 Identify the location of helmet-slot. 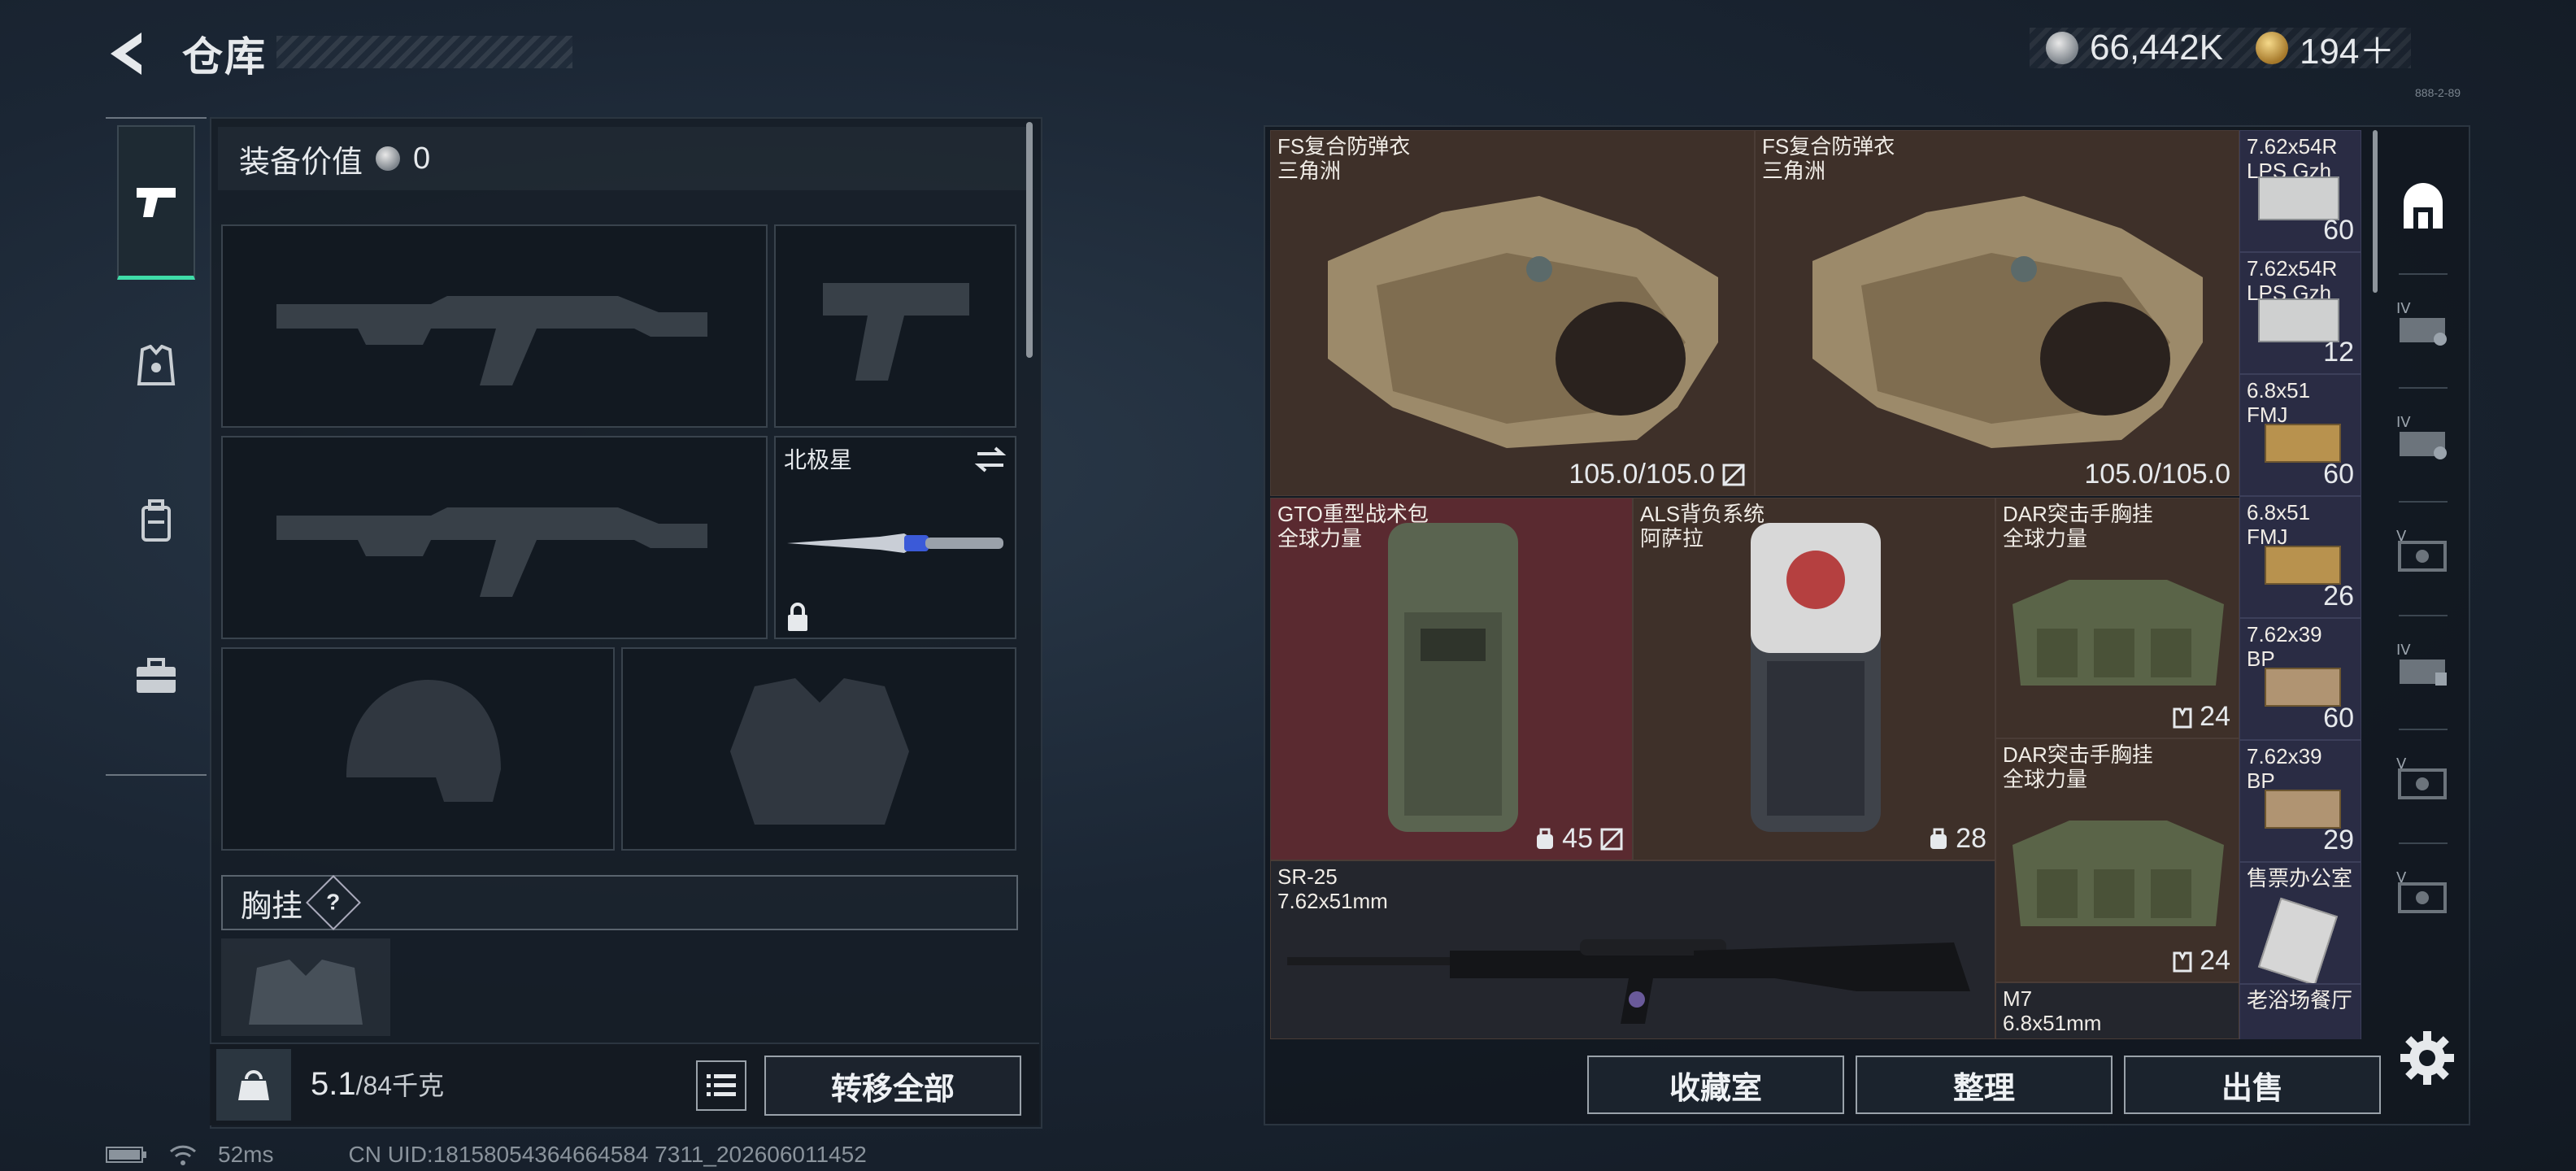
(418, 749).